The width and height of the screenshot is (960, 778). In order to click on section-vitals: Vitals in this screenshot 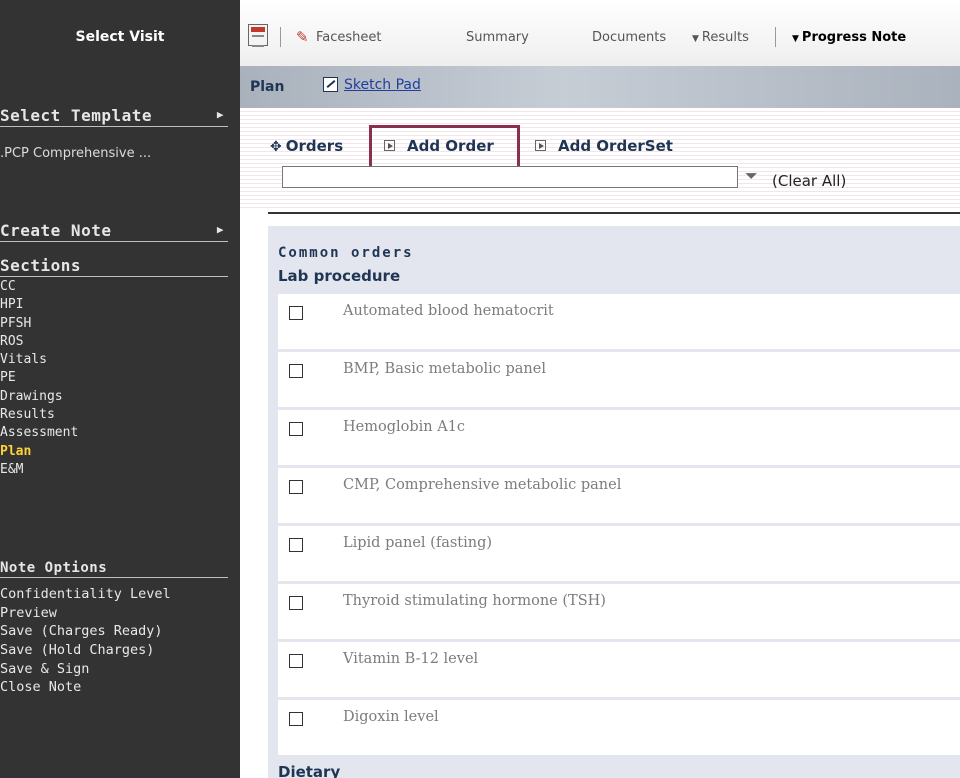, I will do `click(114, 360)`.